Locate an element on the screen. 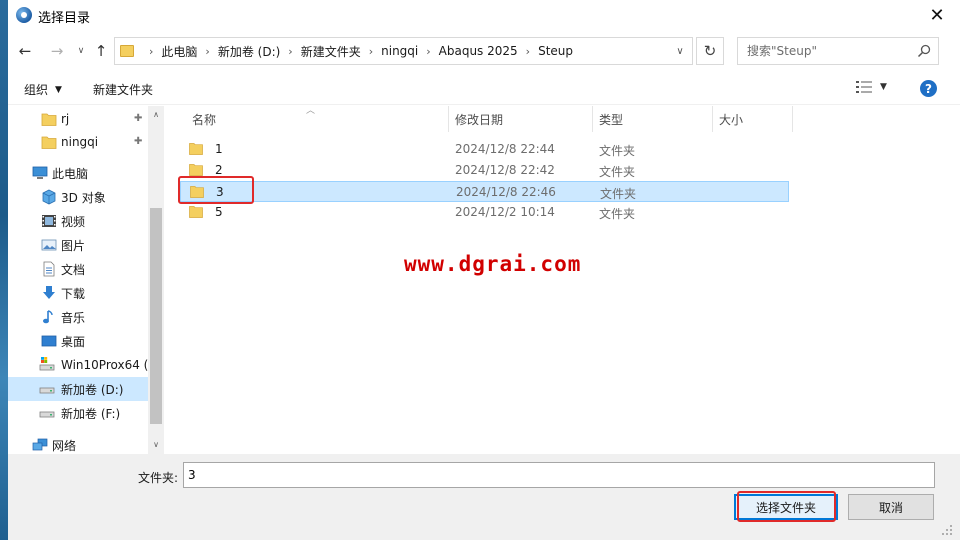 The image size is (960, 540). sidebar-item-ningqi: ningqi ✚ is located at coordinates (78, 142).